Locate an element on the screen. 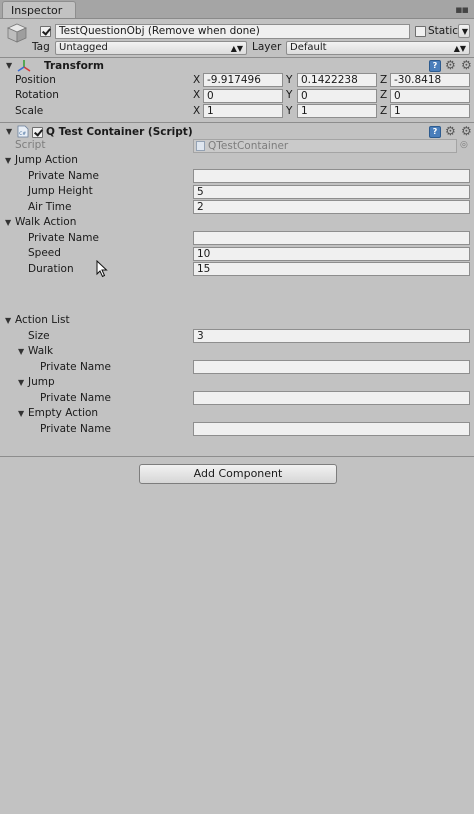 This screenshot has width=474, height=814. static-dropdown: ▼ is located at coordinates (464, 31).